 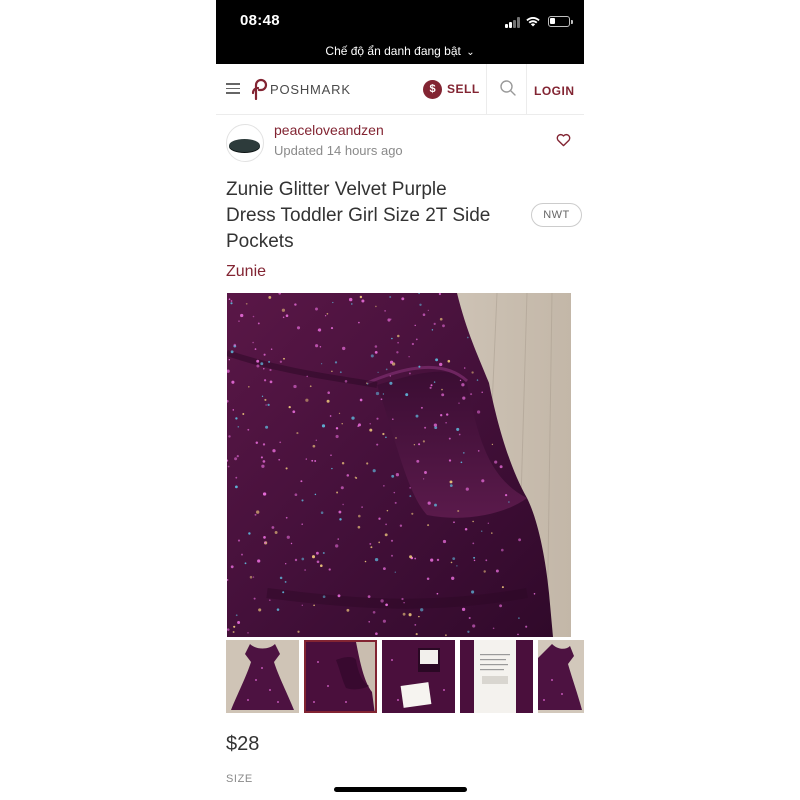 What do you see at coordinates (563, 140) in the screenshot?
I see `heart-icon` at bounding box center [563, 140].